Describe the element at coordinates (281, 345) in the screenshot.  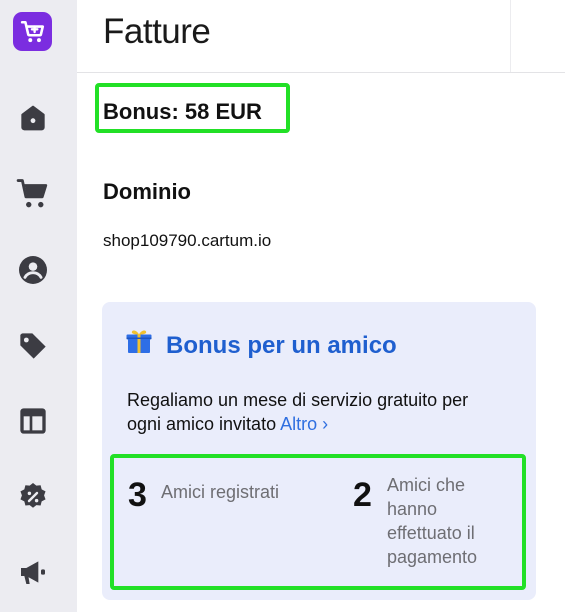
I see `referral-card-title: Bonus per un amico` at that location.